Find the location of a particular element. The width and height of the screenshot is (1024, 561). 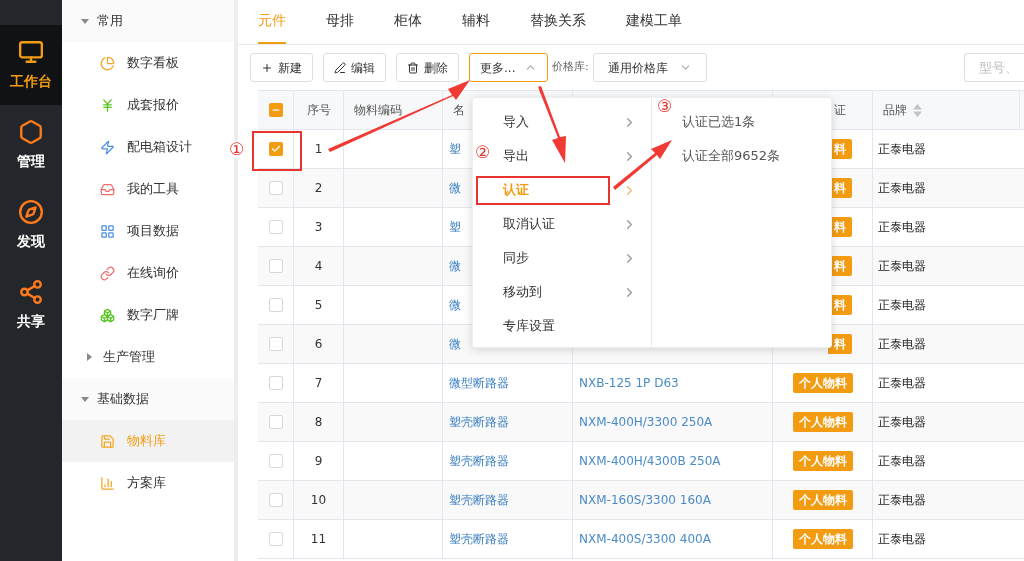

check-icon is located at coordinates (275, 149).